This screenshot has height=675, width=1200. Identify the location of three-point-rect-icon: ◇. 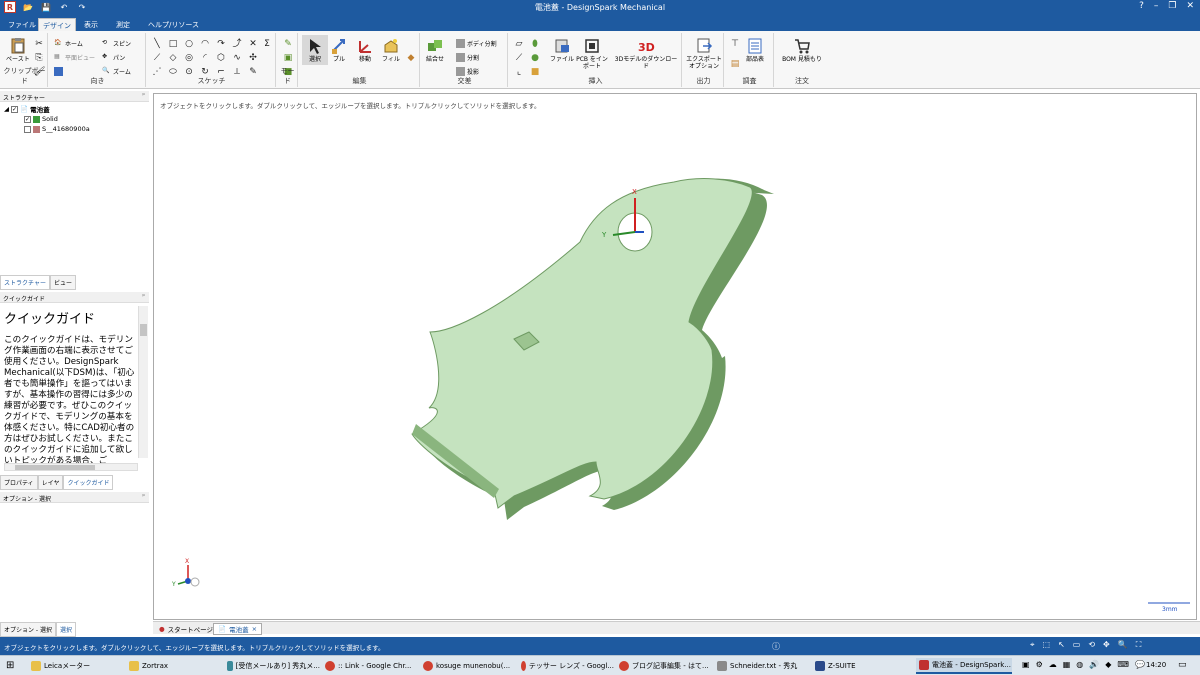
(173, 58).